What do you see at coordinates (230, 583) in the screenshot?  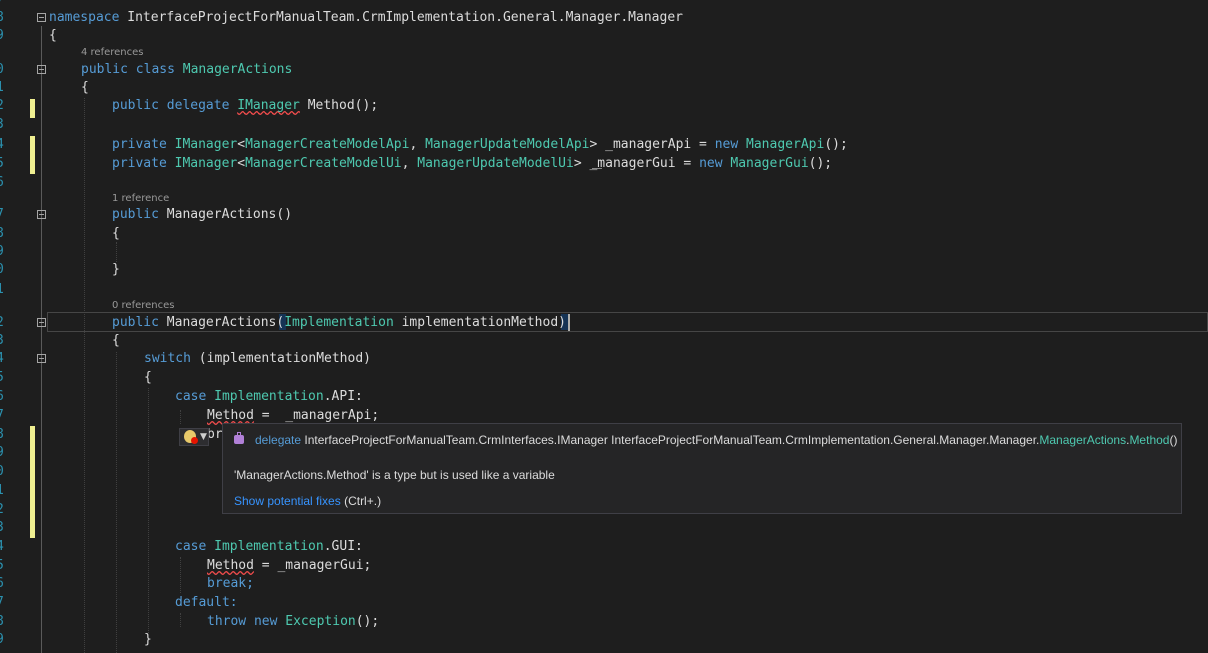 I see `keyword: break;` at bounding box center [230, 583].